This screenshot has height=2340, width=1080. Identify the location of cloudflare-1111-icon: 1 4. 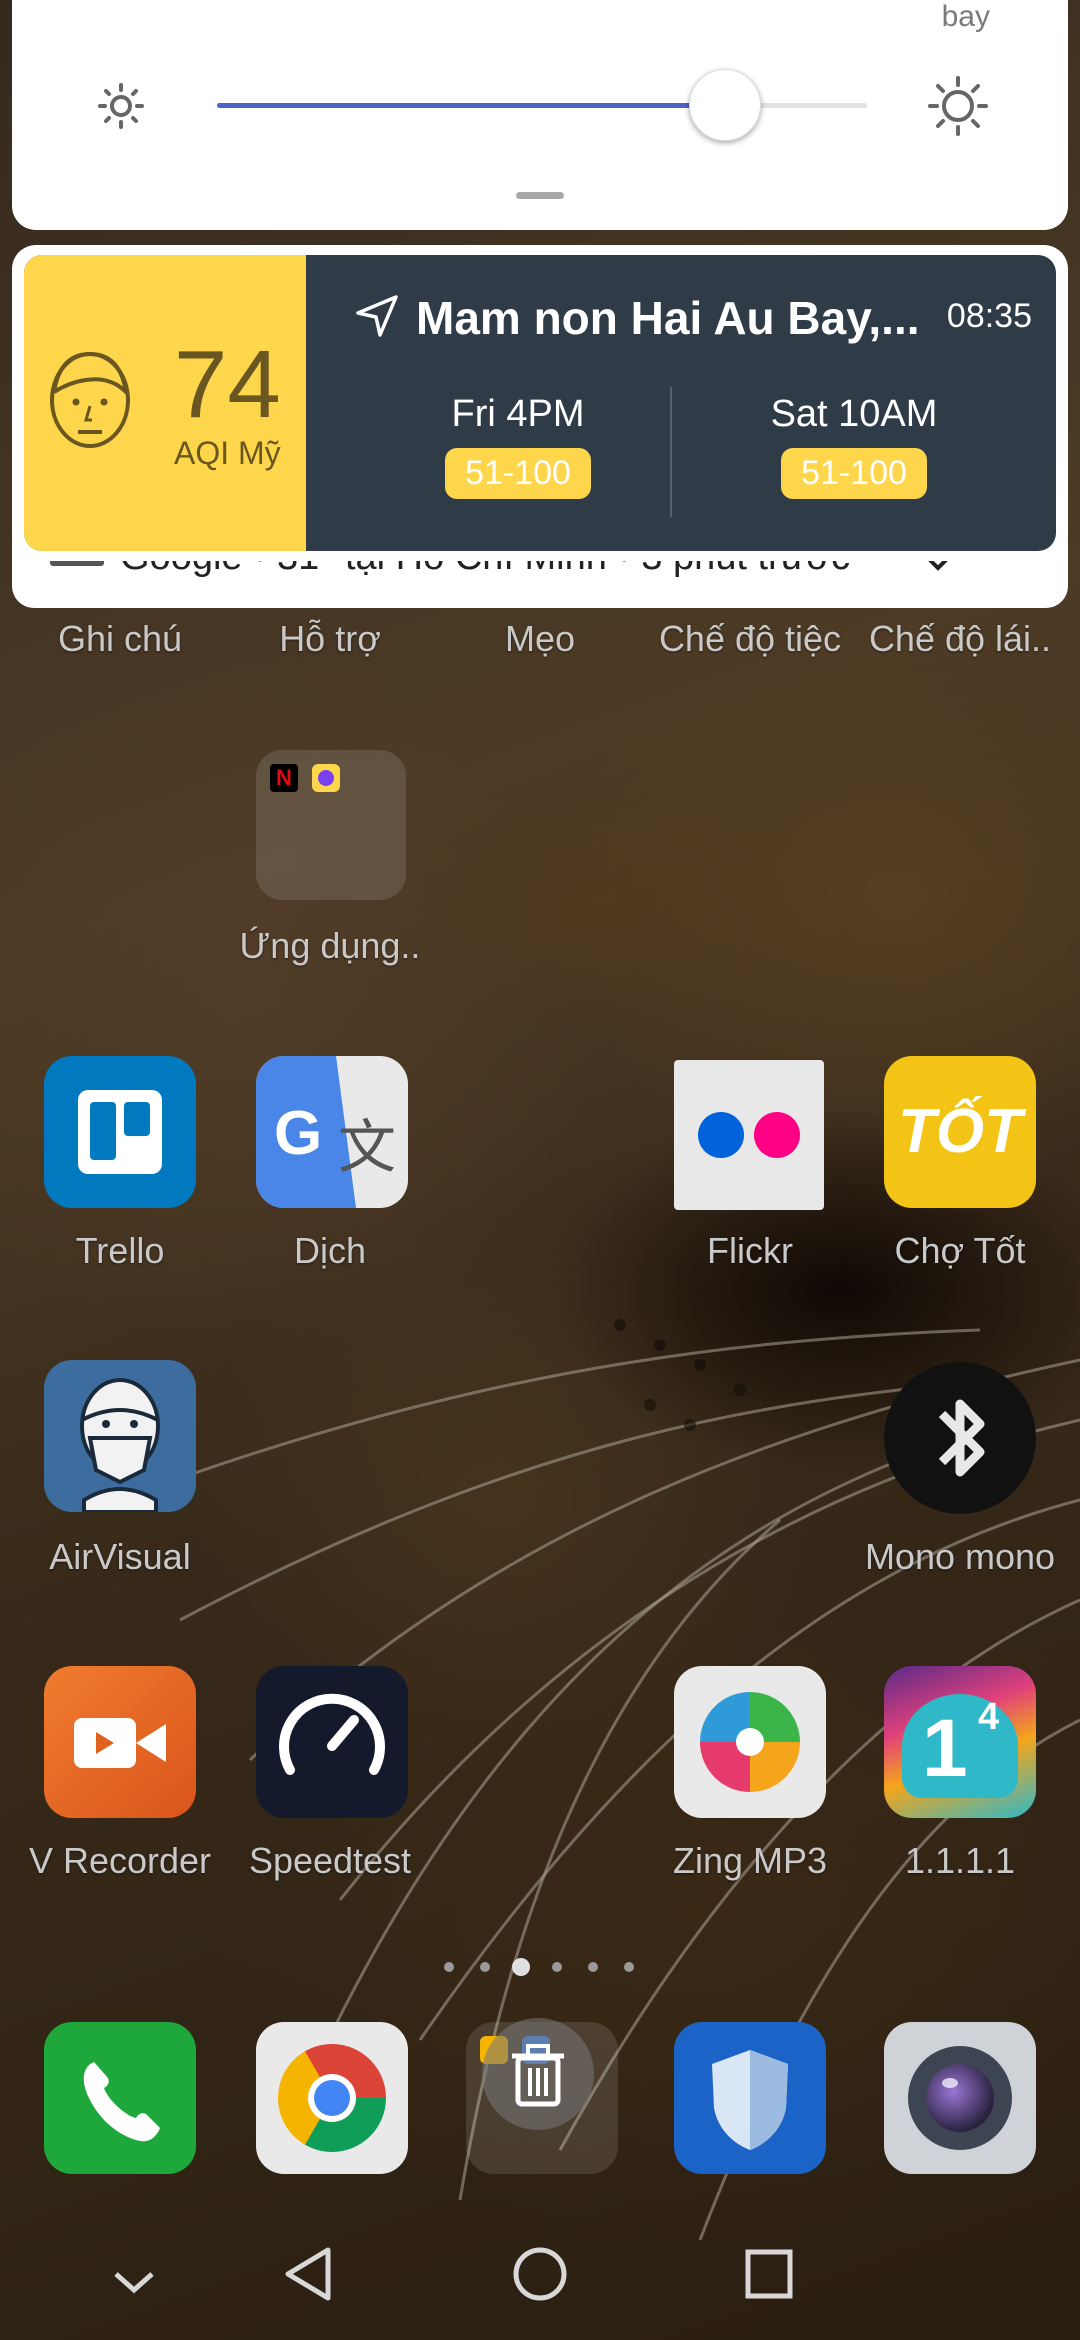
(960, 1742).